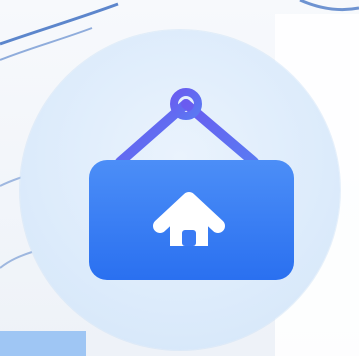  Describe the element at coordinates (187, 127) in the screenshot. I see `hanging-cord-icon` at that location.